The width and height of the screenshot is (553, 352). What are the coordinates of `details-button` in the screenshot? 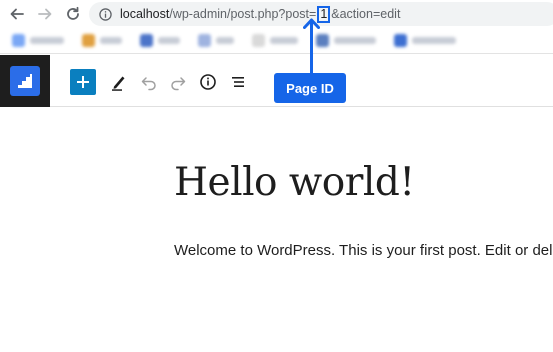 It's located at (208, 82).